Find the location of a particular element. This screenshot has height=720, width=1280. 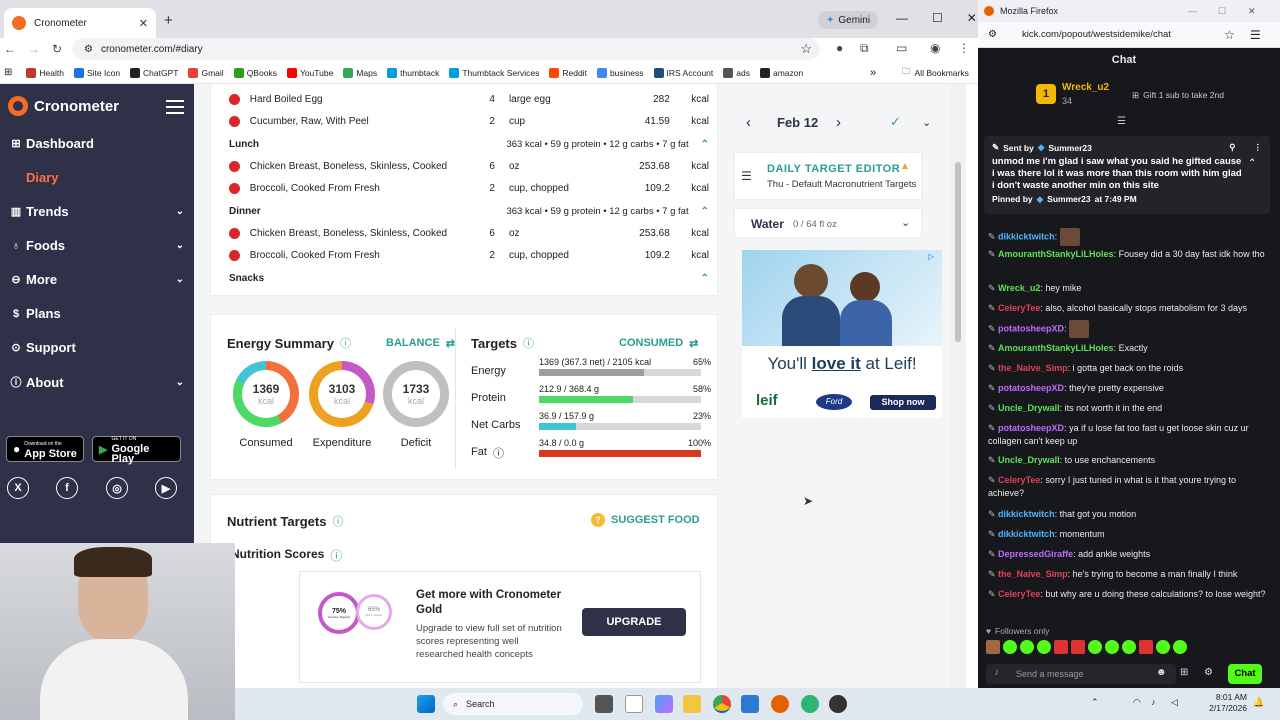

settings-icon: ⚙ is located at coordinates (1208, 672).